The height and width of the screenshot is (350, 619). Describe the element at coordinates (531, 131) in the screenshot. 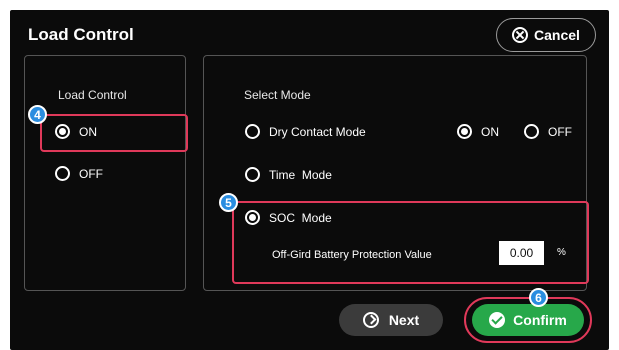

I see `radio-dry-contact-off-icon` at that location.